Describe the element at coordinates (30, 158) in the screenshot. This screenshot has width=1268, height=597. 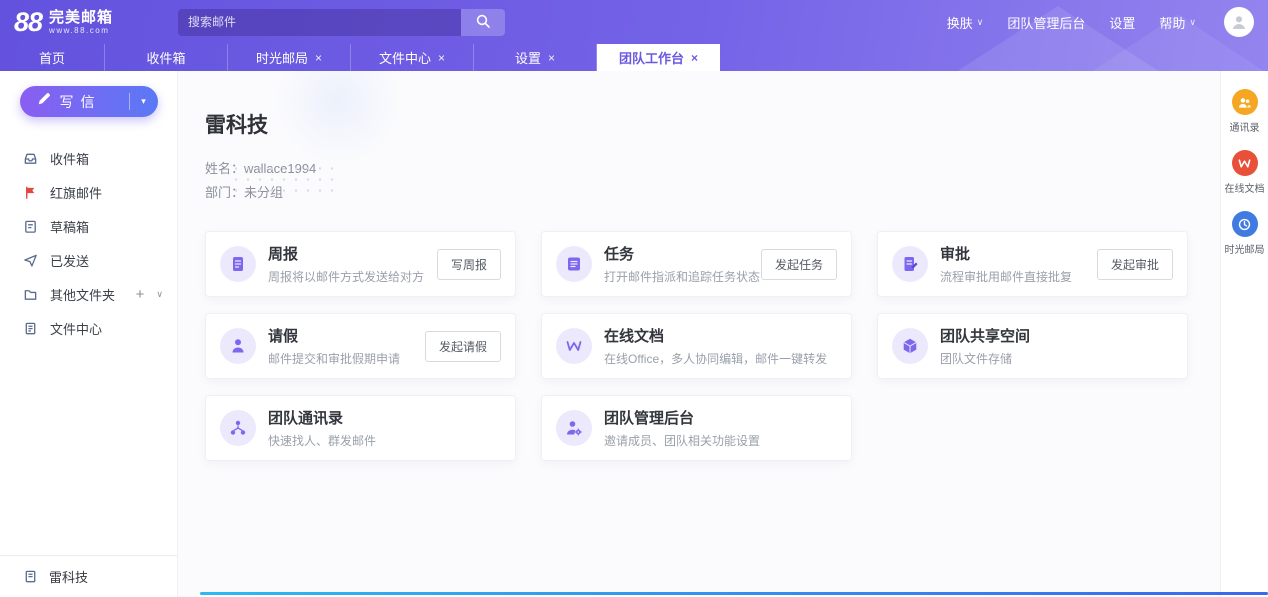
I see `inbox-icon` at that location.